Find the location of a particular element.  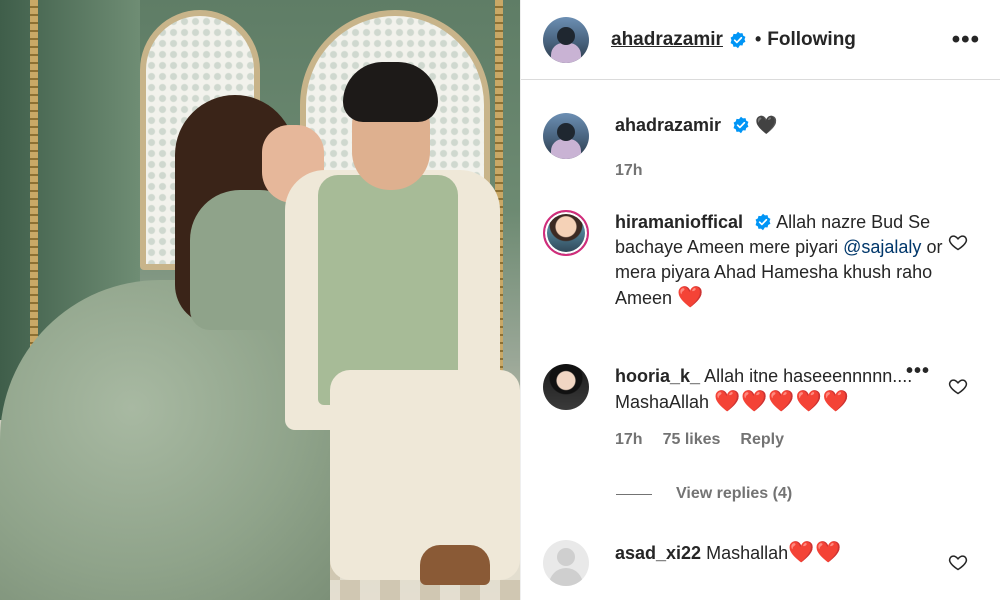

heart-emoji: ❤️❤️ is located at coordinates (815, 552).